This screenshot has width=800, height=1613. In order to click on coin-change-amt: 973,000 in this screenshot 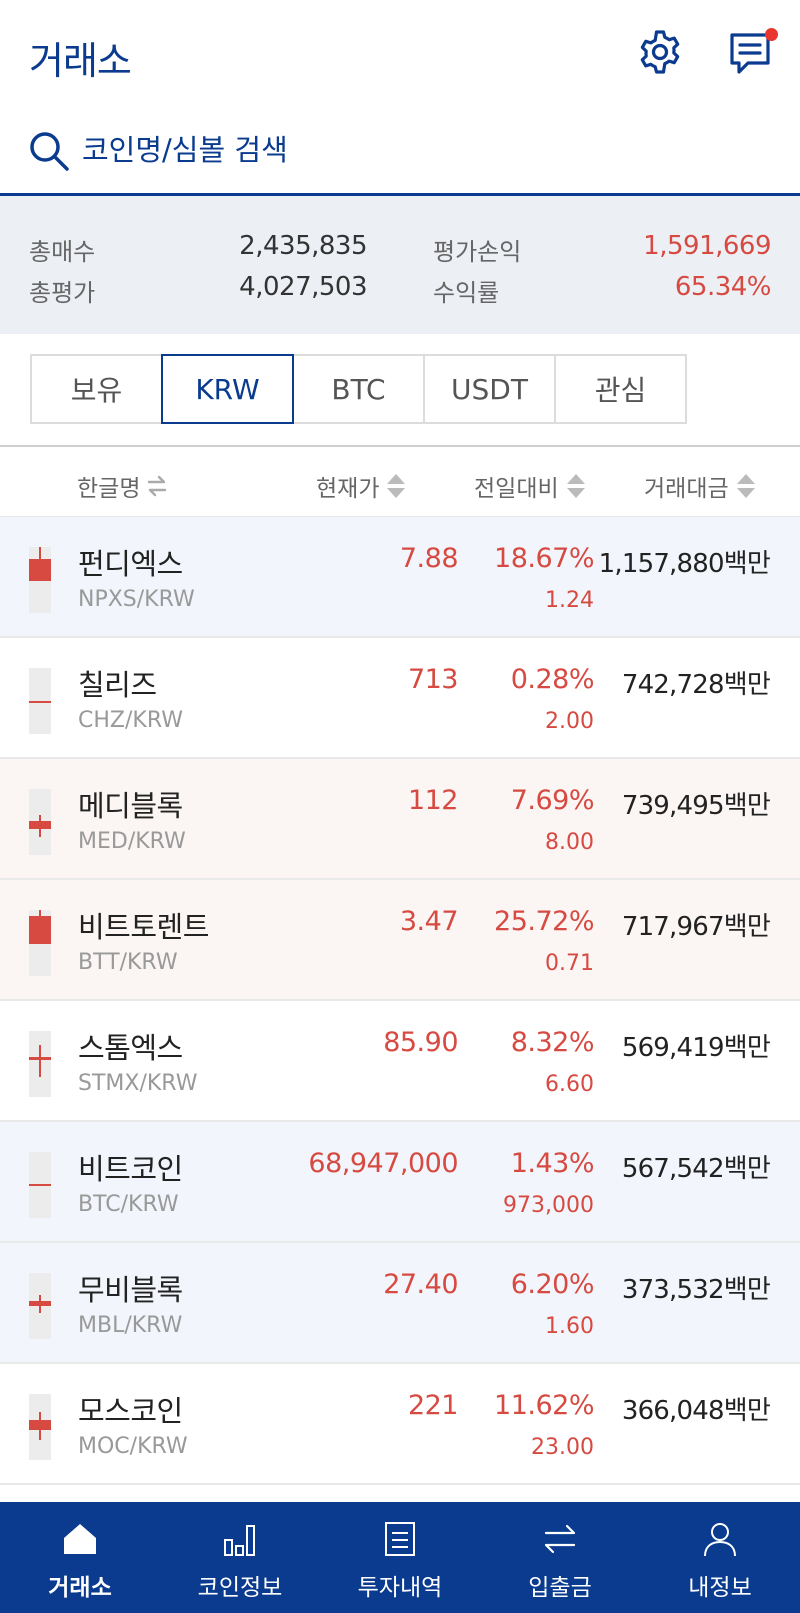, I will do `click(548, 1205)`.